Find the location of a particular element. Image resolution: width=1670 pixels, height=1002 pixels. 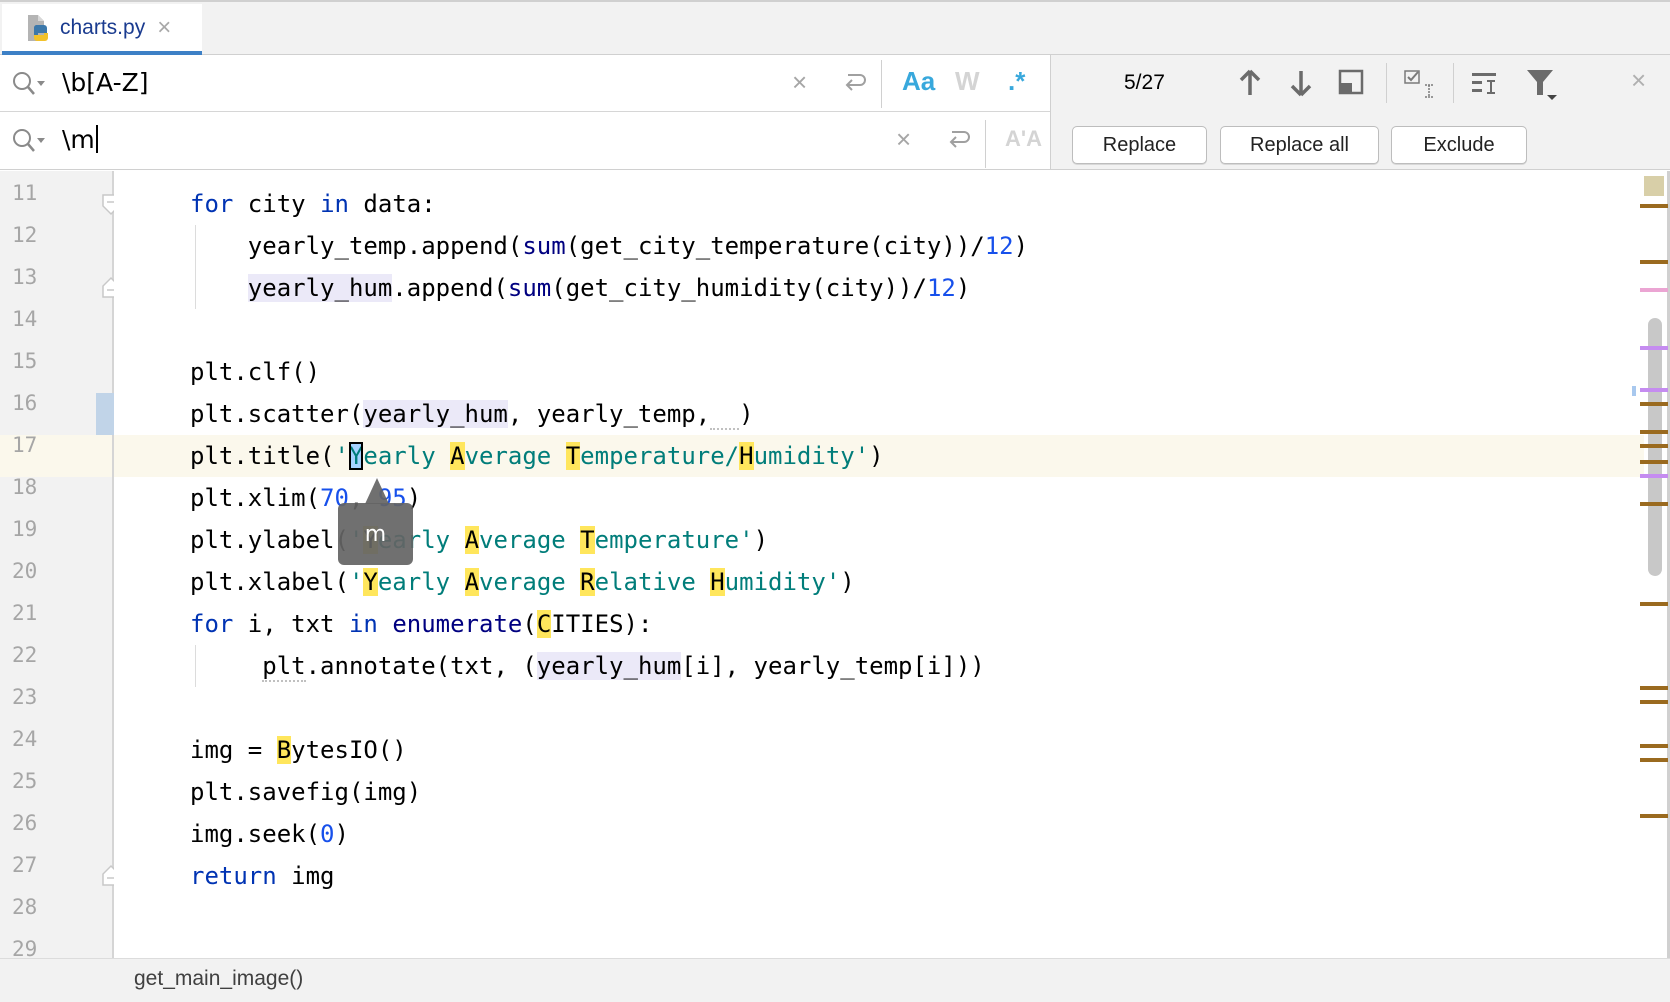

breadcrumb-bar: get_main_image() is located at coordinates (835, 980).